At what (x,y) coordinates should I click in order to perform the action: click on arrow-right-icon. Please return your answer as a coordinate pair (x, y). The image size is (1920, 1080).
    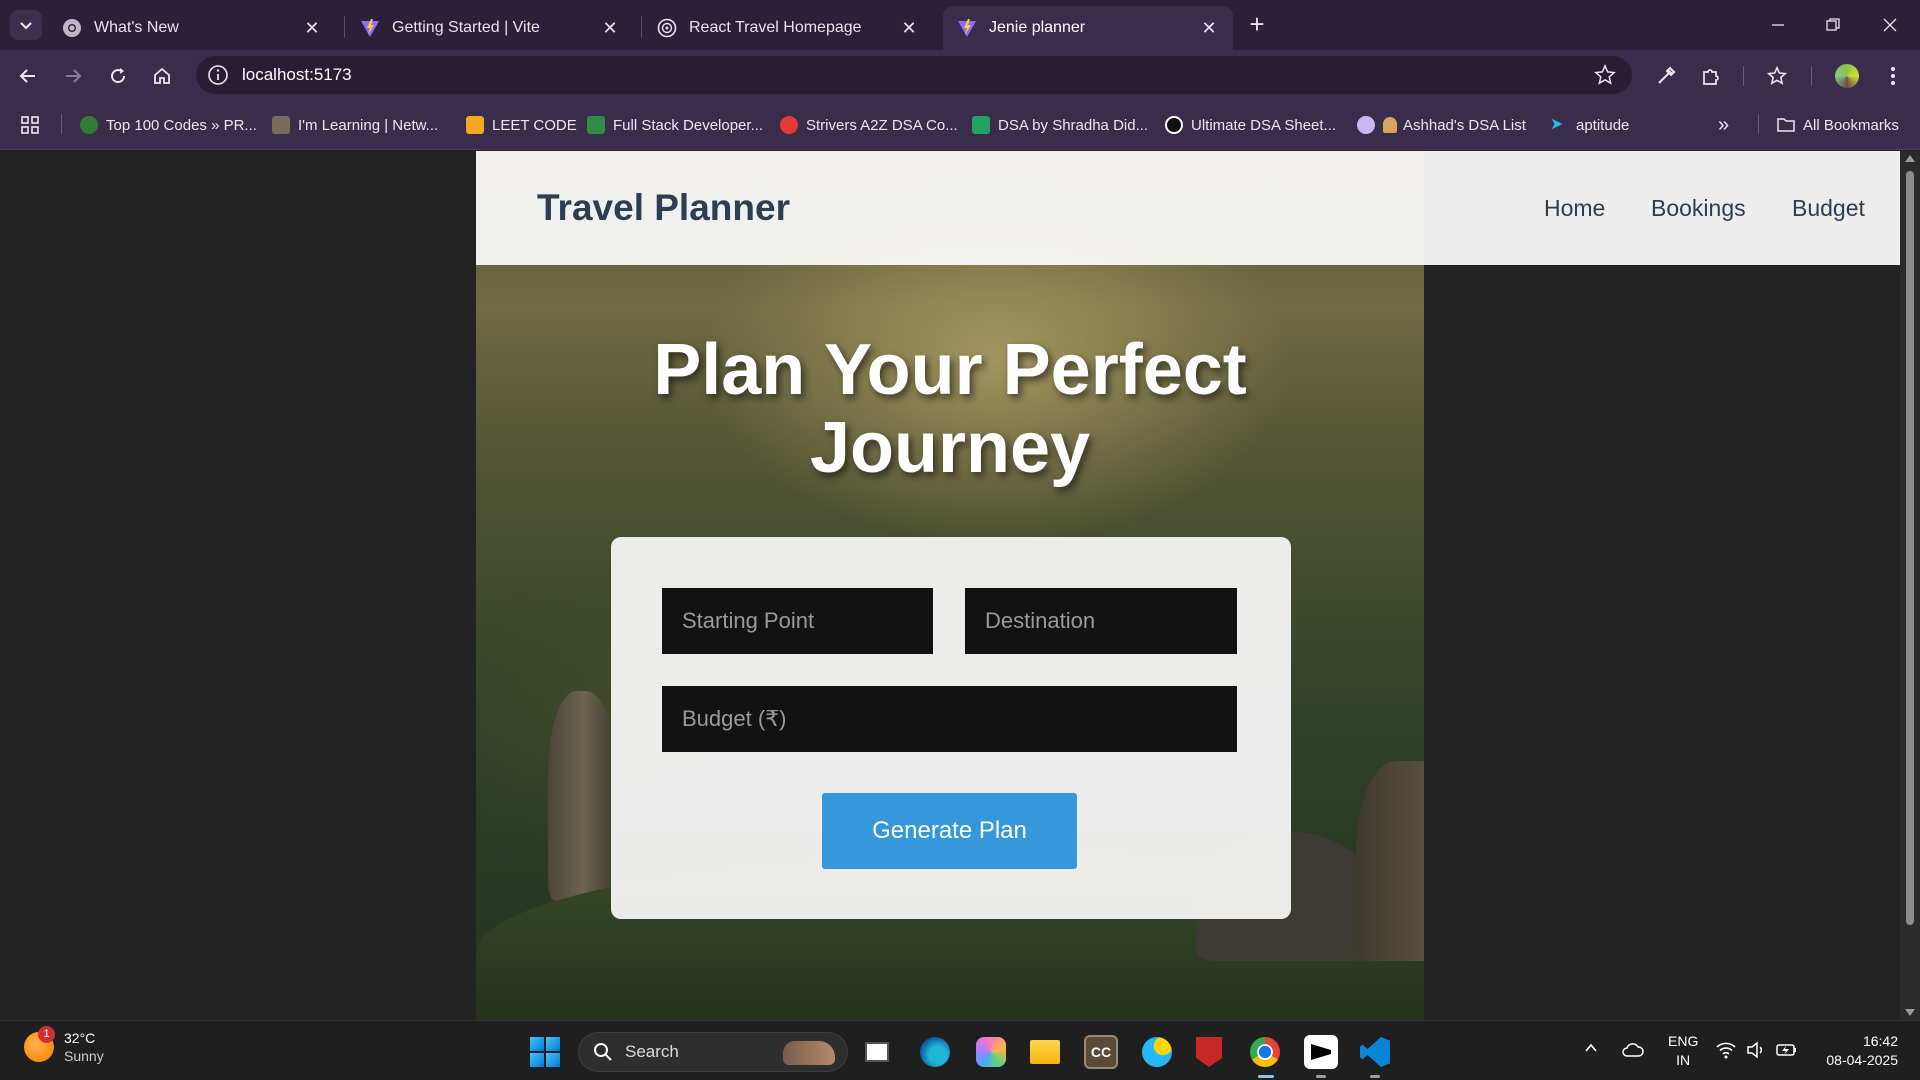
    Looking at the image, I should click on (74, 76).